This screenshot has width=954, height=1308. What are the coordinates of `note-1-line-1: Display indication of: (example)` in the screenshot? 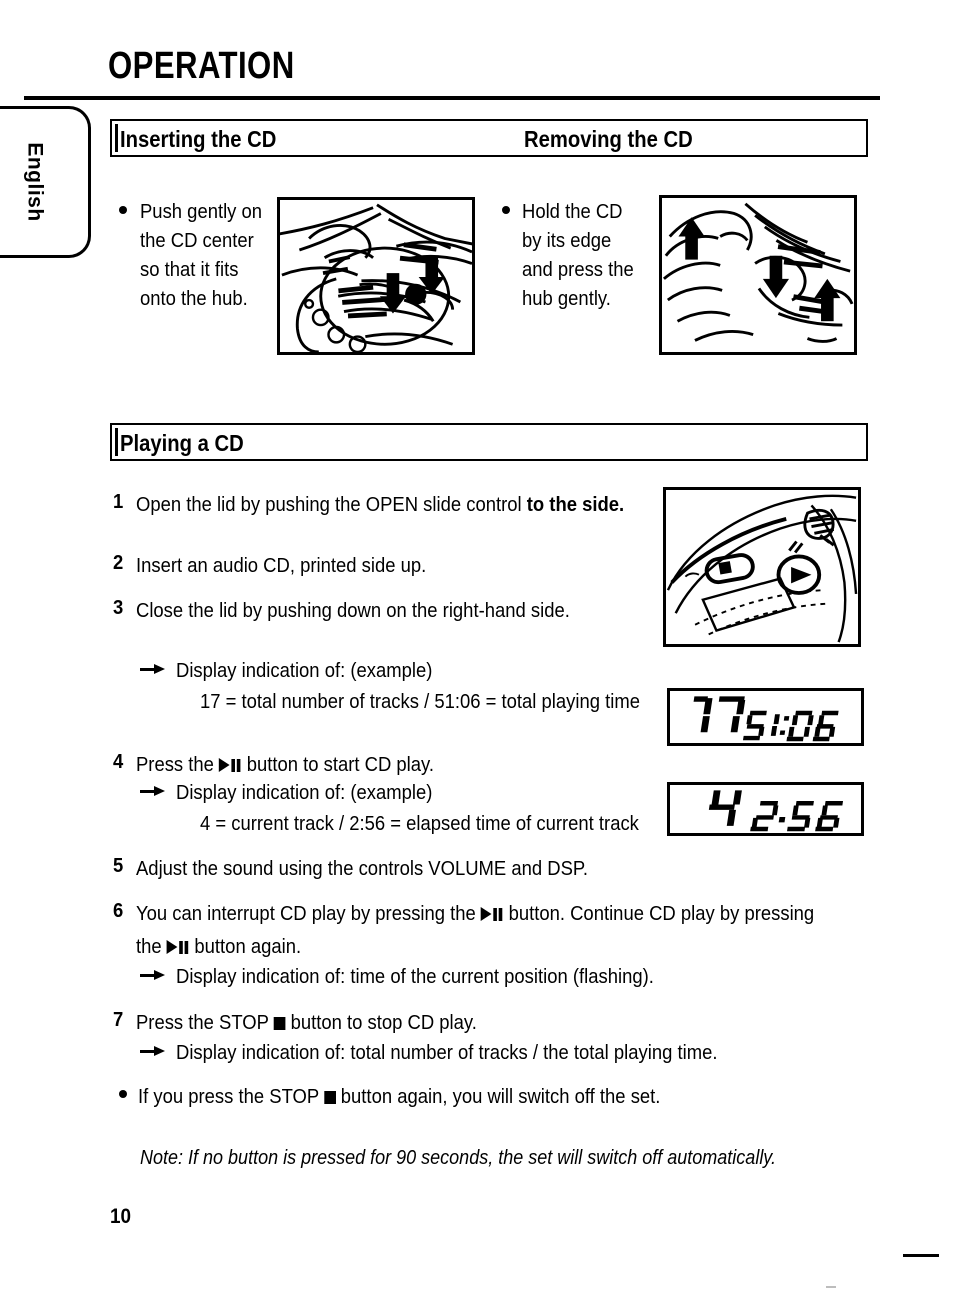 It's located at (304, 670).